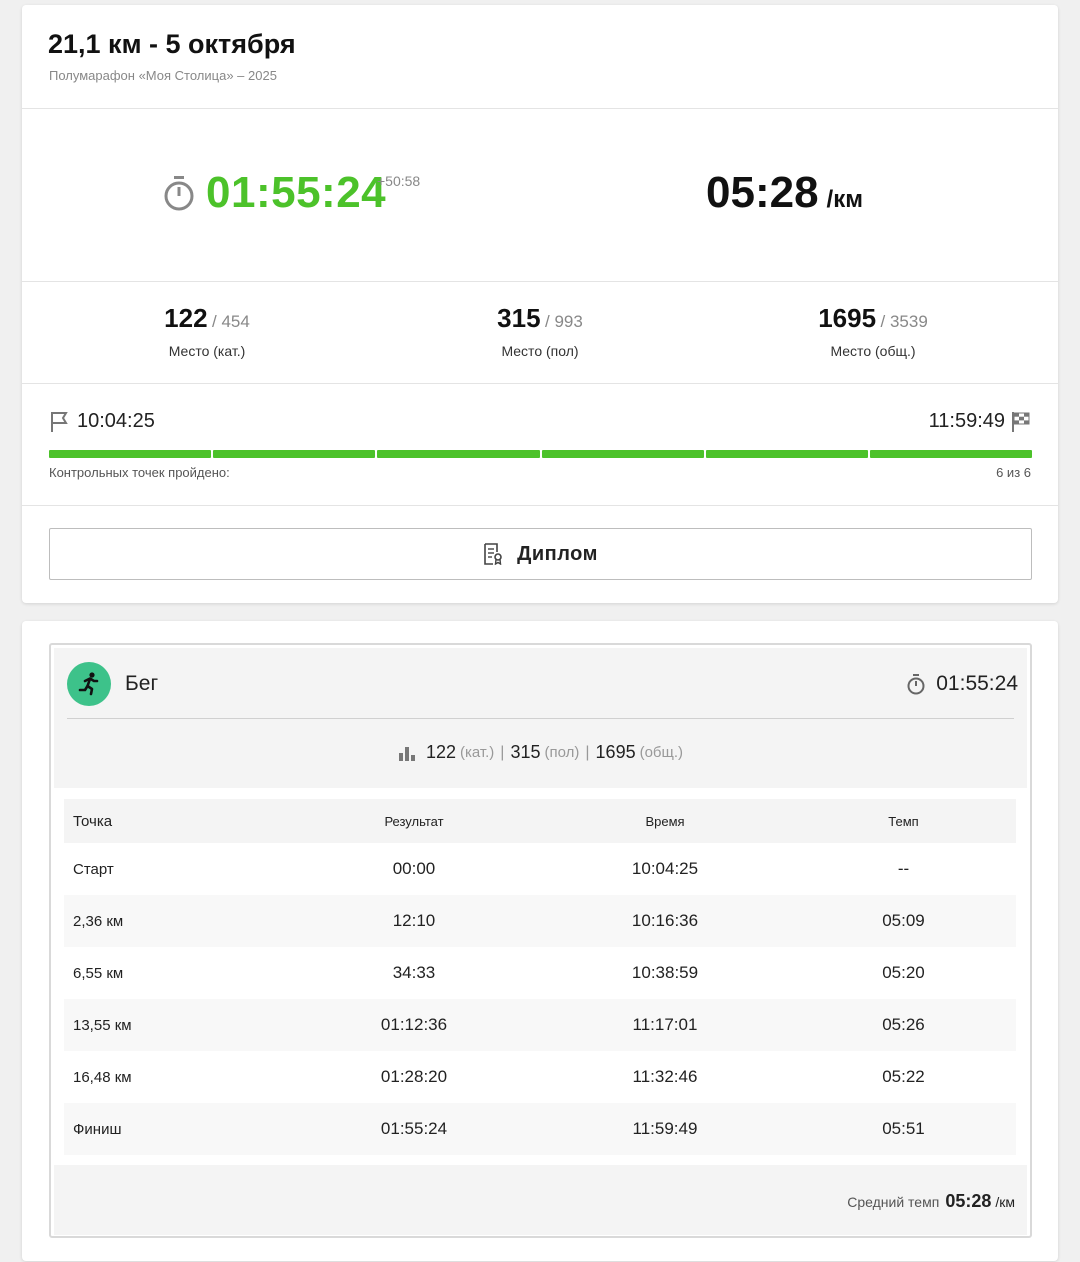  Describe the element at coordinates (562, 752) in the screenshot. I see `place-gender-label: (пол)` at that location.